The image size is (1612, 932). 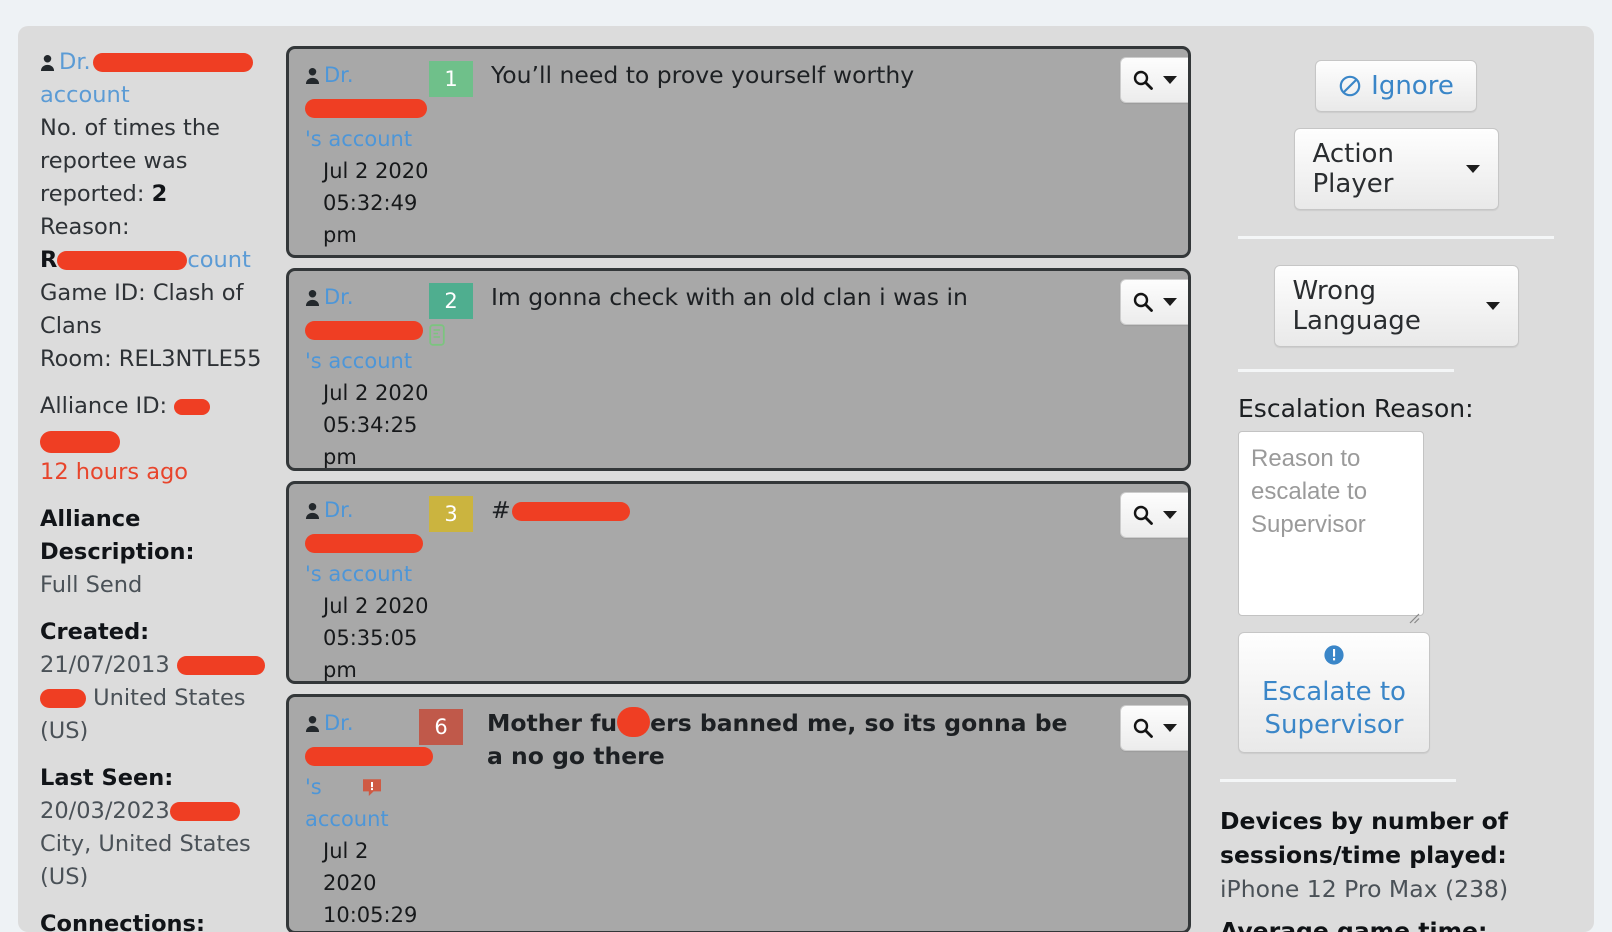 I want to click on resize-grip-icon, so click(x=1414, y=612).